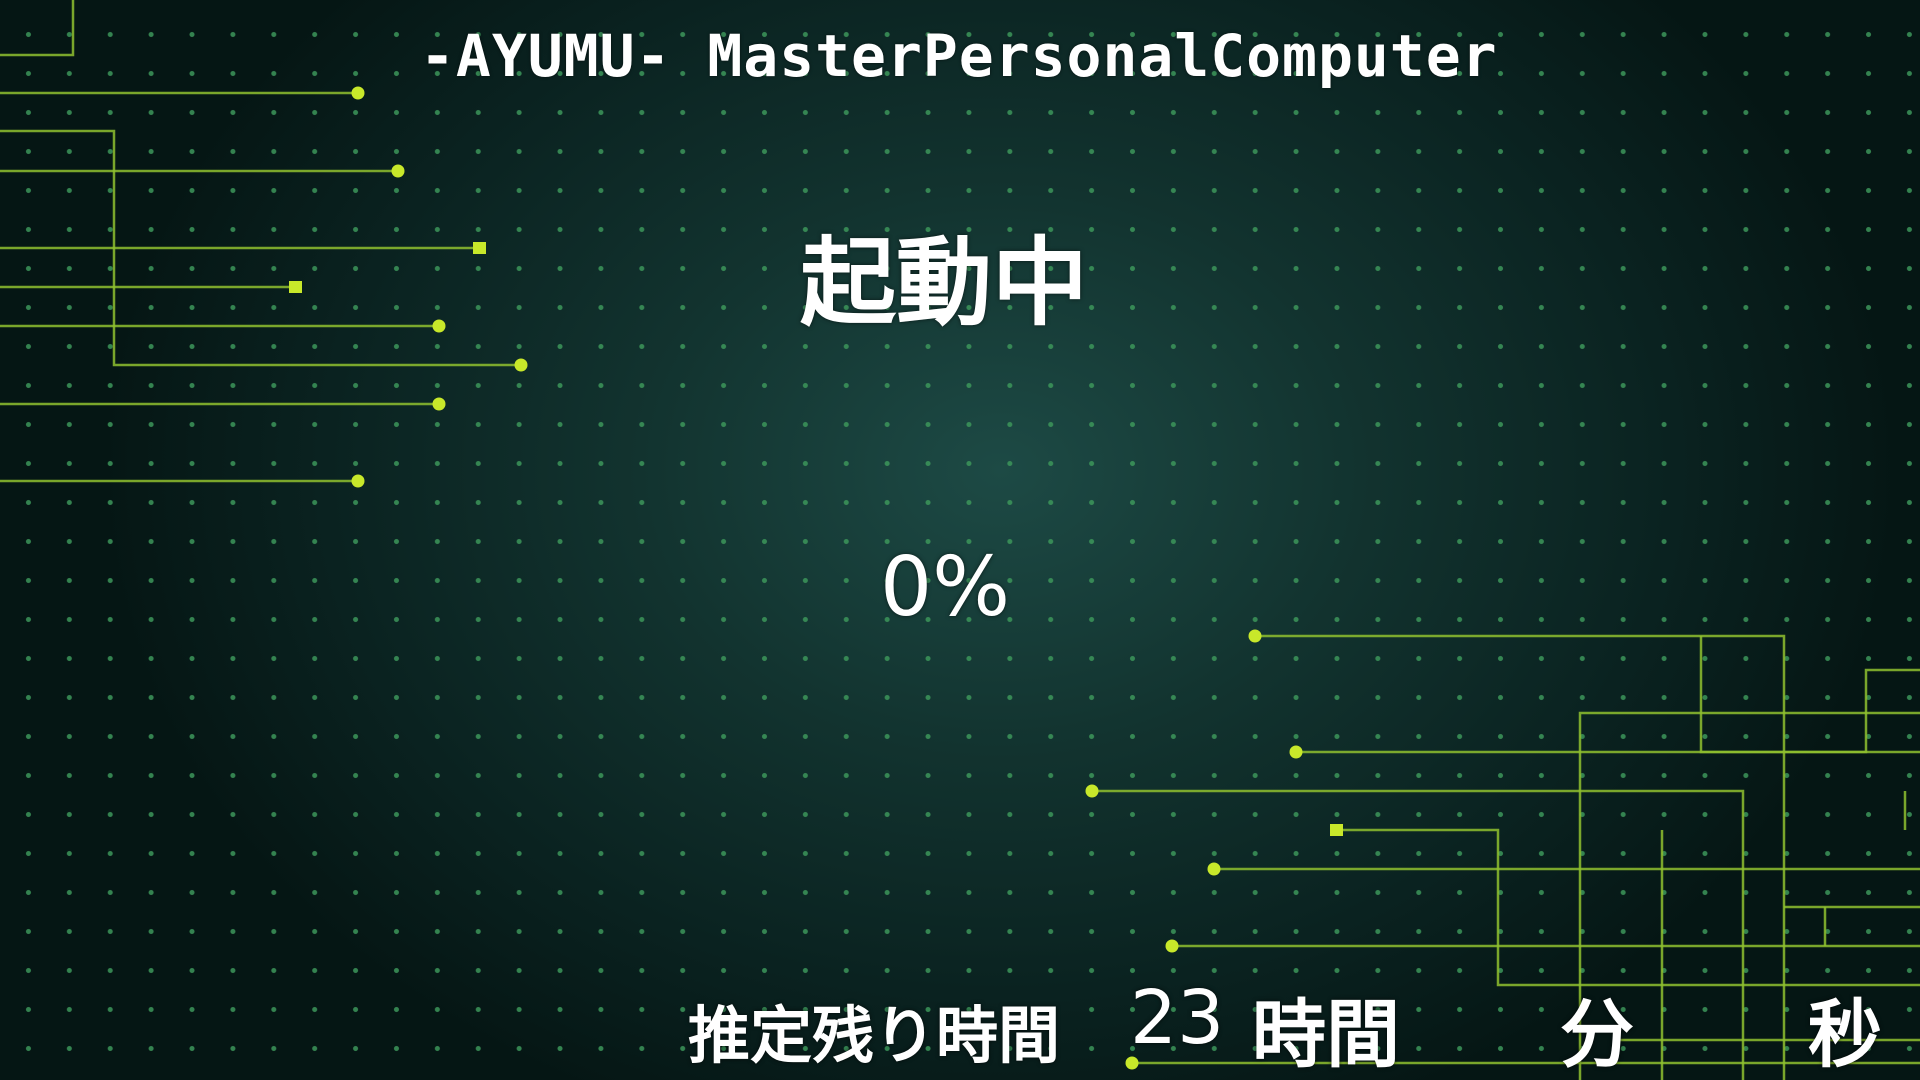 The height and width of the screenshot is (1080, 1920). I want to click on remaining-time-label: 推定残り時間, so click(874, 1035).